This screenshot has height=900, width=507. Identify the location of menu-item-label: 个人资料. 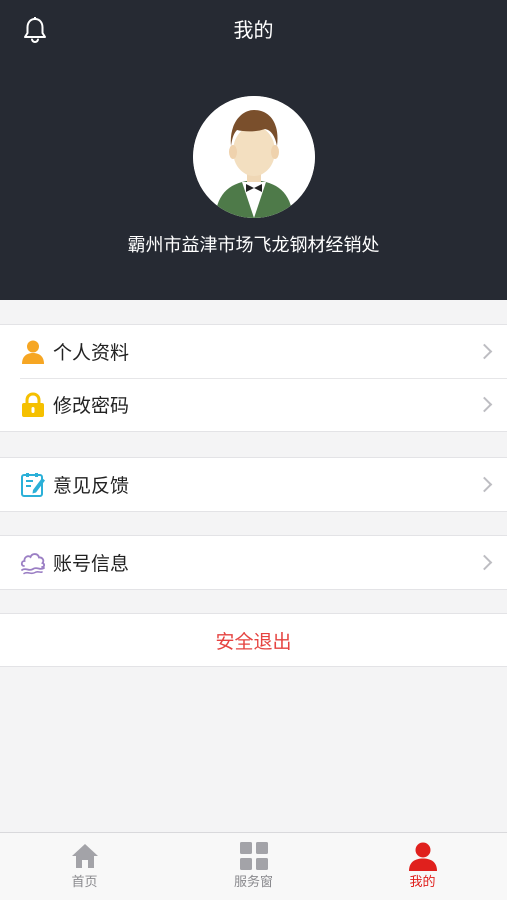
(91, 353).